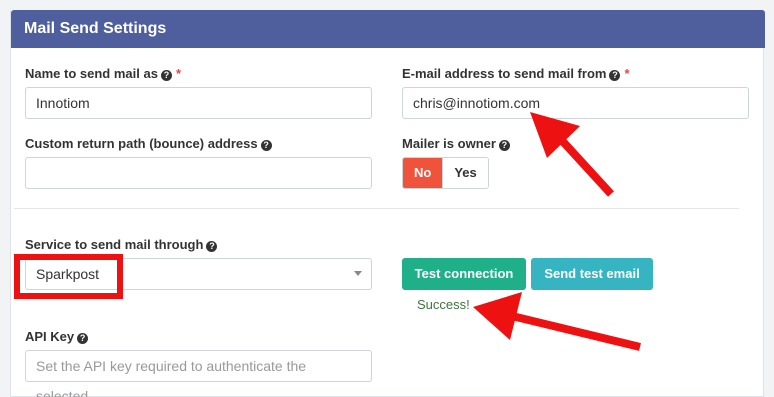  What do you see at coordinates (575, 103) in the screenshot?
I see `email-input: chris@innotiom.com` at bounding box center [575, 103].